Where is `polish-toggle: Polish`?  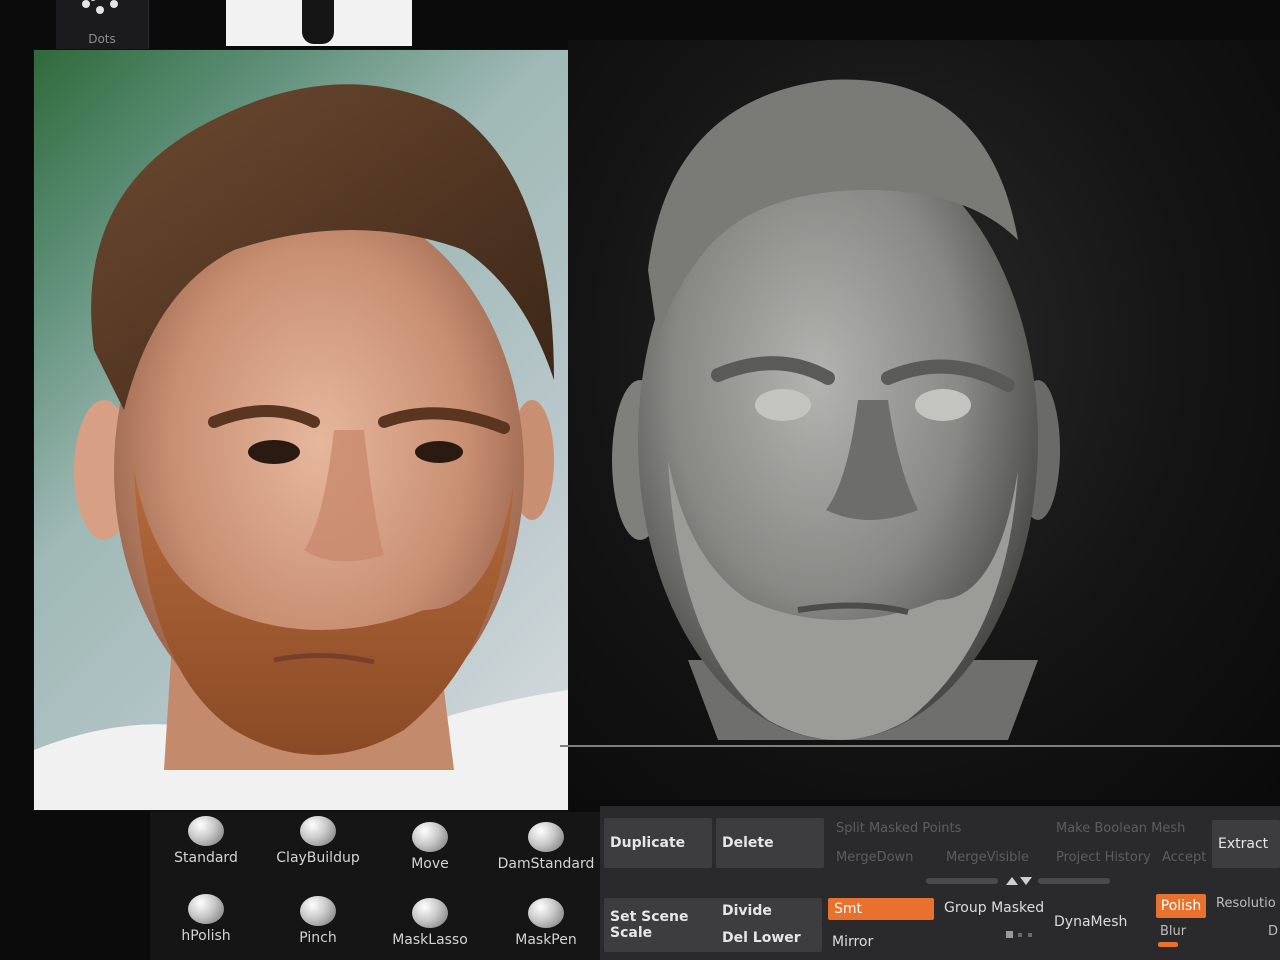
polish-toggle: Polish is located at coordinates (1181, 906).